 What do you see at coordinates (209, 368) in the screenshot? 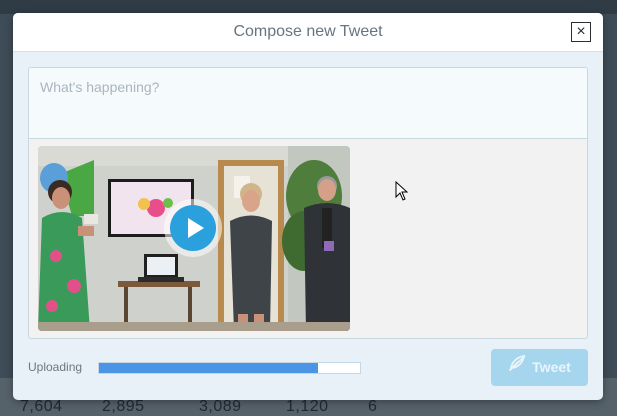
I see `upload-progress-fill` at bounding box center [209, 368].